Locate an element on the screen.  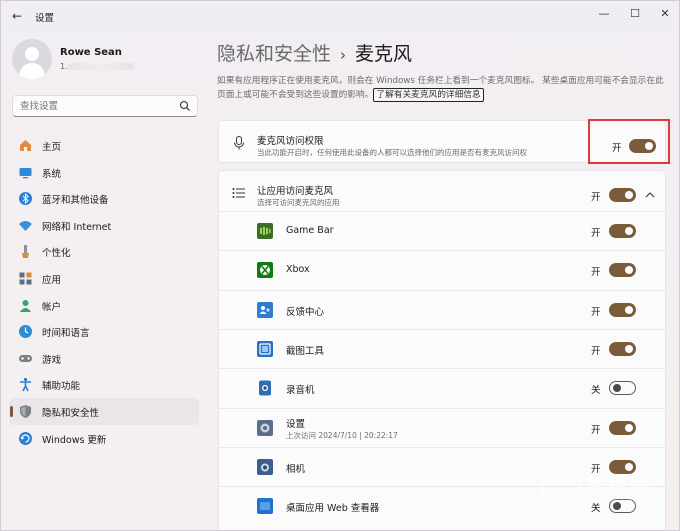
sidebar-item-label: 网络和 Internet is located at coordinates (77, 227).